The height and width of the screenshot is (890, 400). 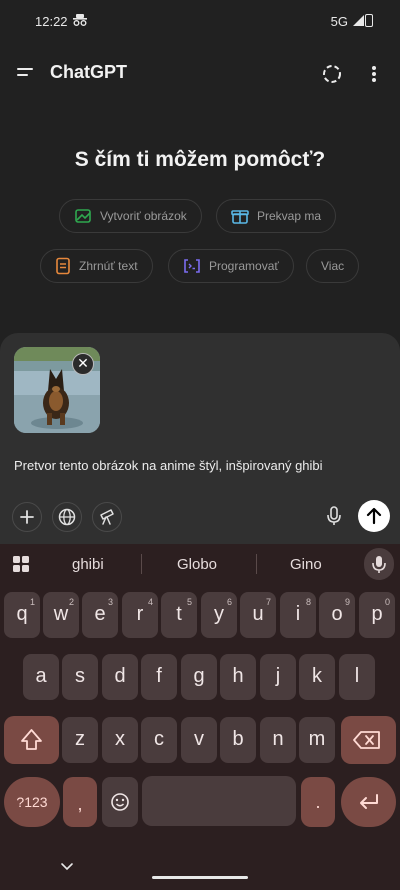 I want to click on suggestion-1: ghibi, so click(x=88, y=564).